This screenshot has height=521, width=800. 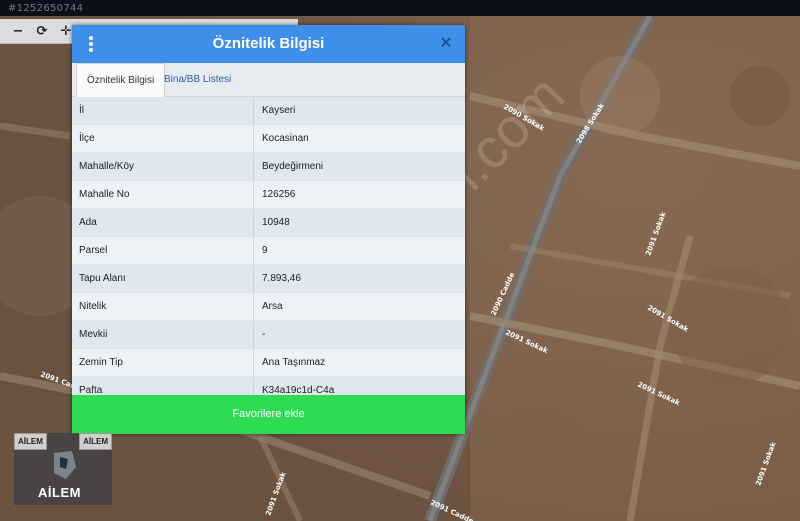 I want to click on logo-name: AİLEM, so click(x=59, y=492).